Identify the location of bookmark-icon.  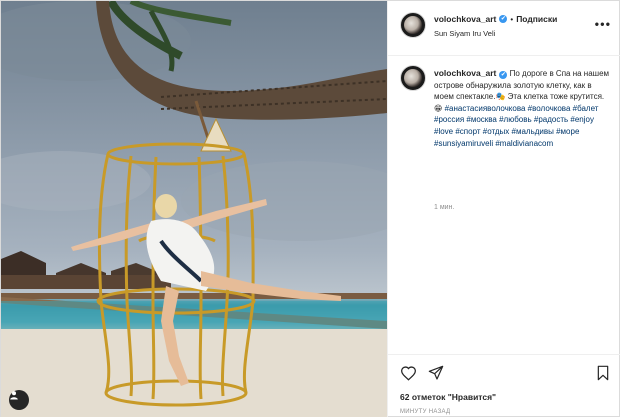
(603, 375).